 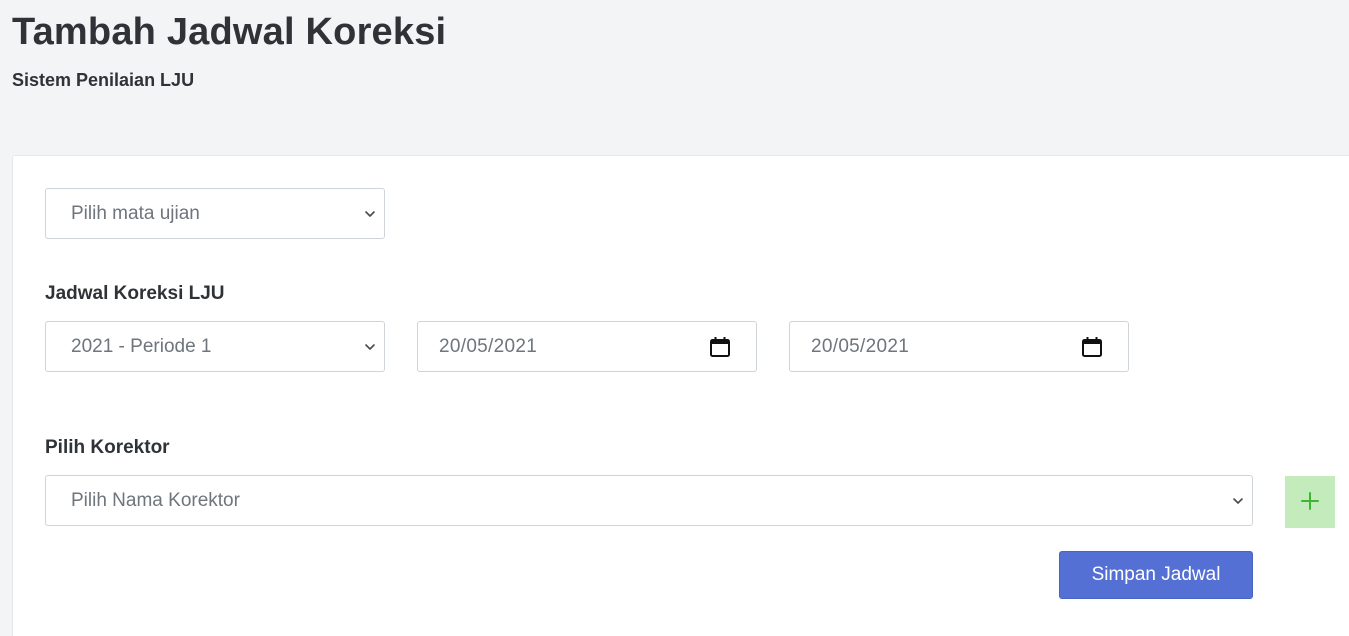 What do you see at coordinates (1156, 575) in the screenshot?
I see `save-schedule-button: Simpan Jadwal` at bounding box center [1156, 575].